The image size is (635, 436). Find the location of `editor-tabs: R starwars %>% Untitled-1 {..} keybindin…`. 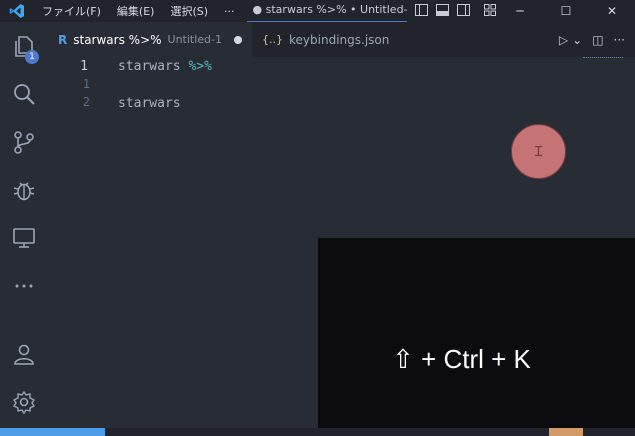

editor-tabs: R starwars %>% Untitled-1 {..} keybindin… is located at coordinates (341, 39).